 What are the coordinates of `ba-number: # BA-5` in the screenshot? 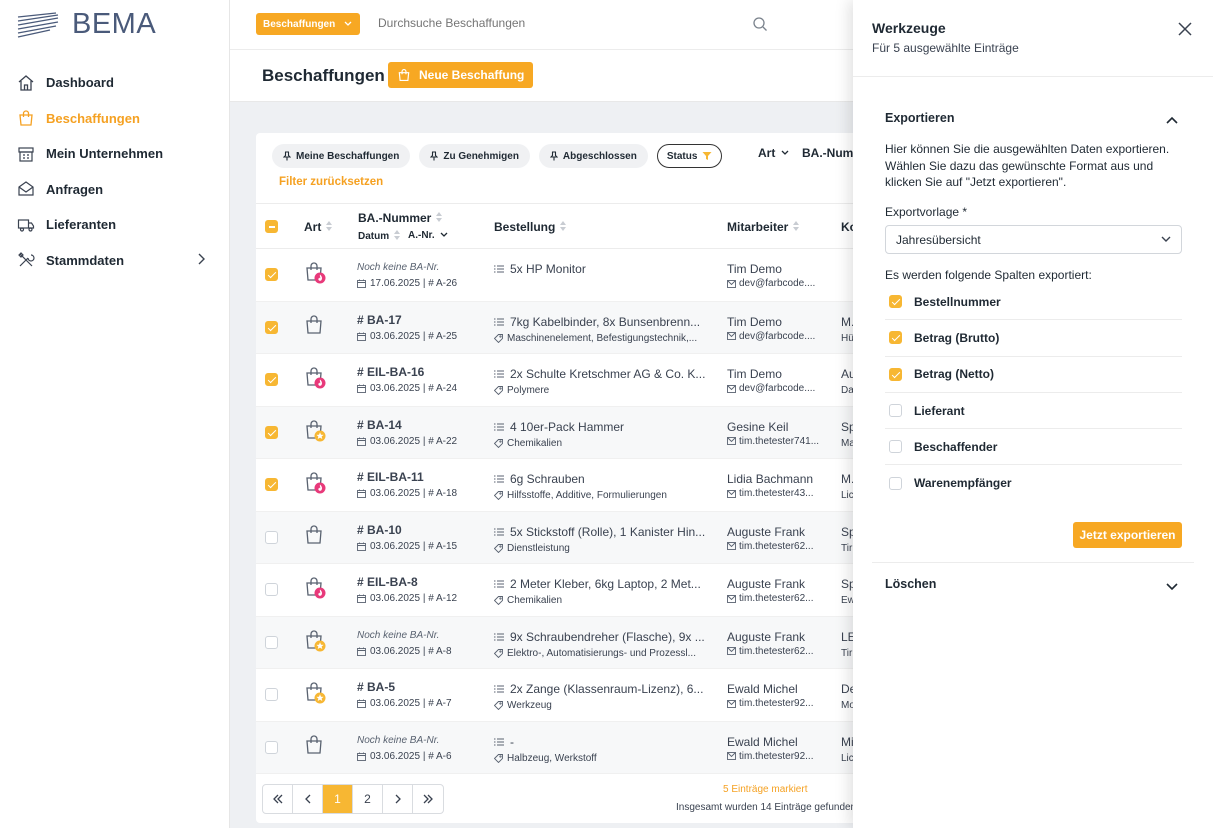 It's located at (376, 687).